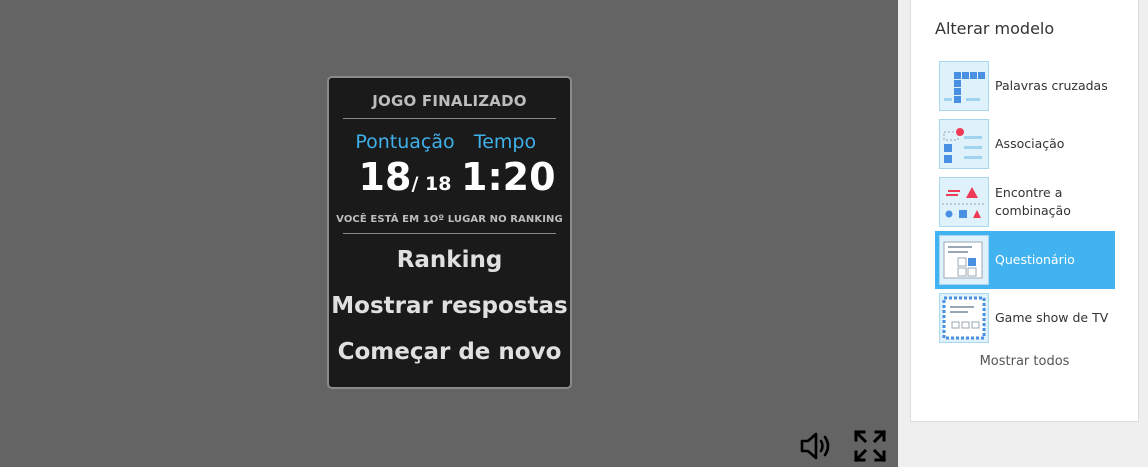 The width and height of the screenshot is (1148, 467). I want to click on template-label: Palavras cruzadas, so click(1051, 85).